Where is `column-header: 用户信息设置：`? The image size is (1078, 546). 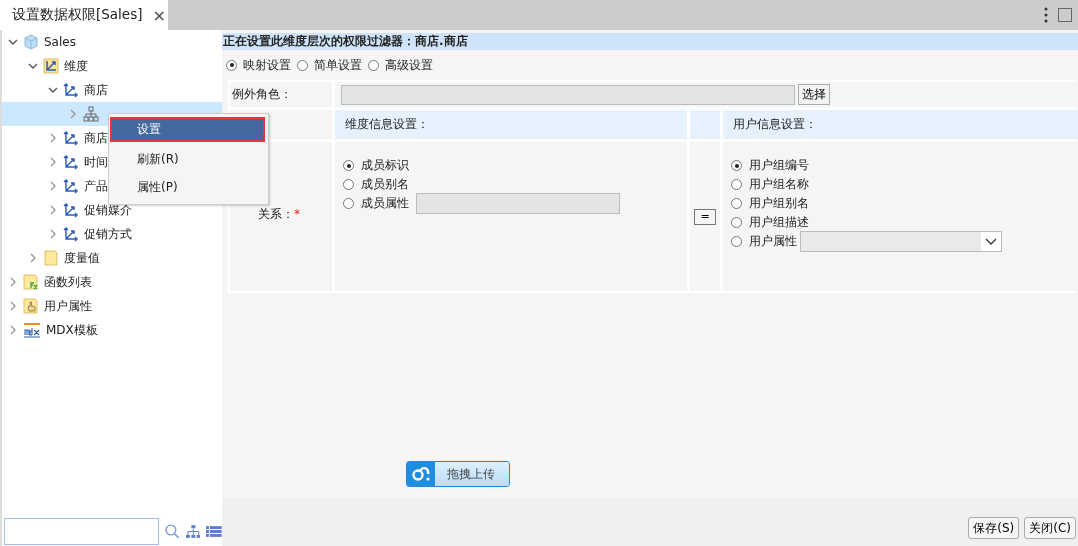 column-header: 用户信息设置： is located at coordinates (900, 124).